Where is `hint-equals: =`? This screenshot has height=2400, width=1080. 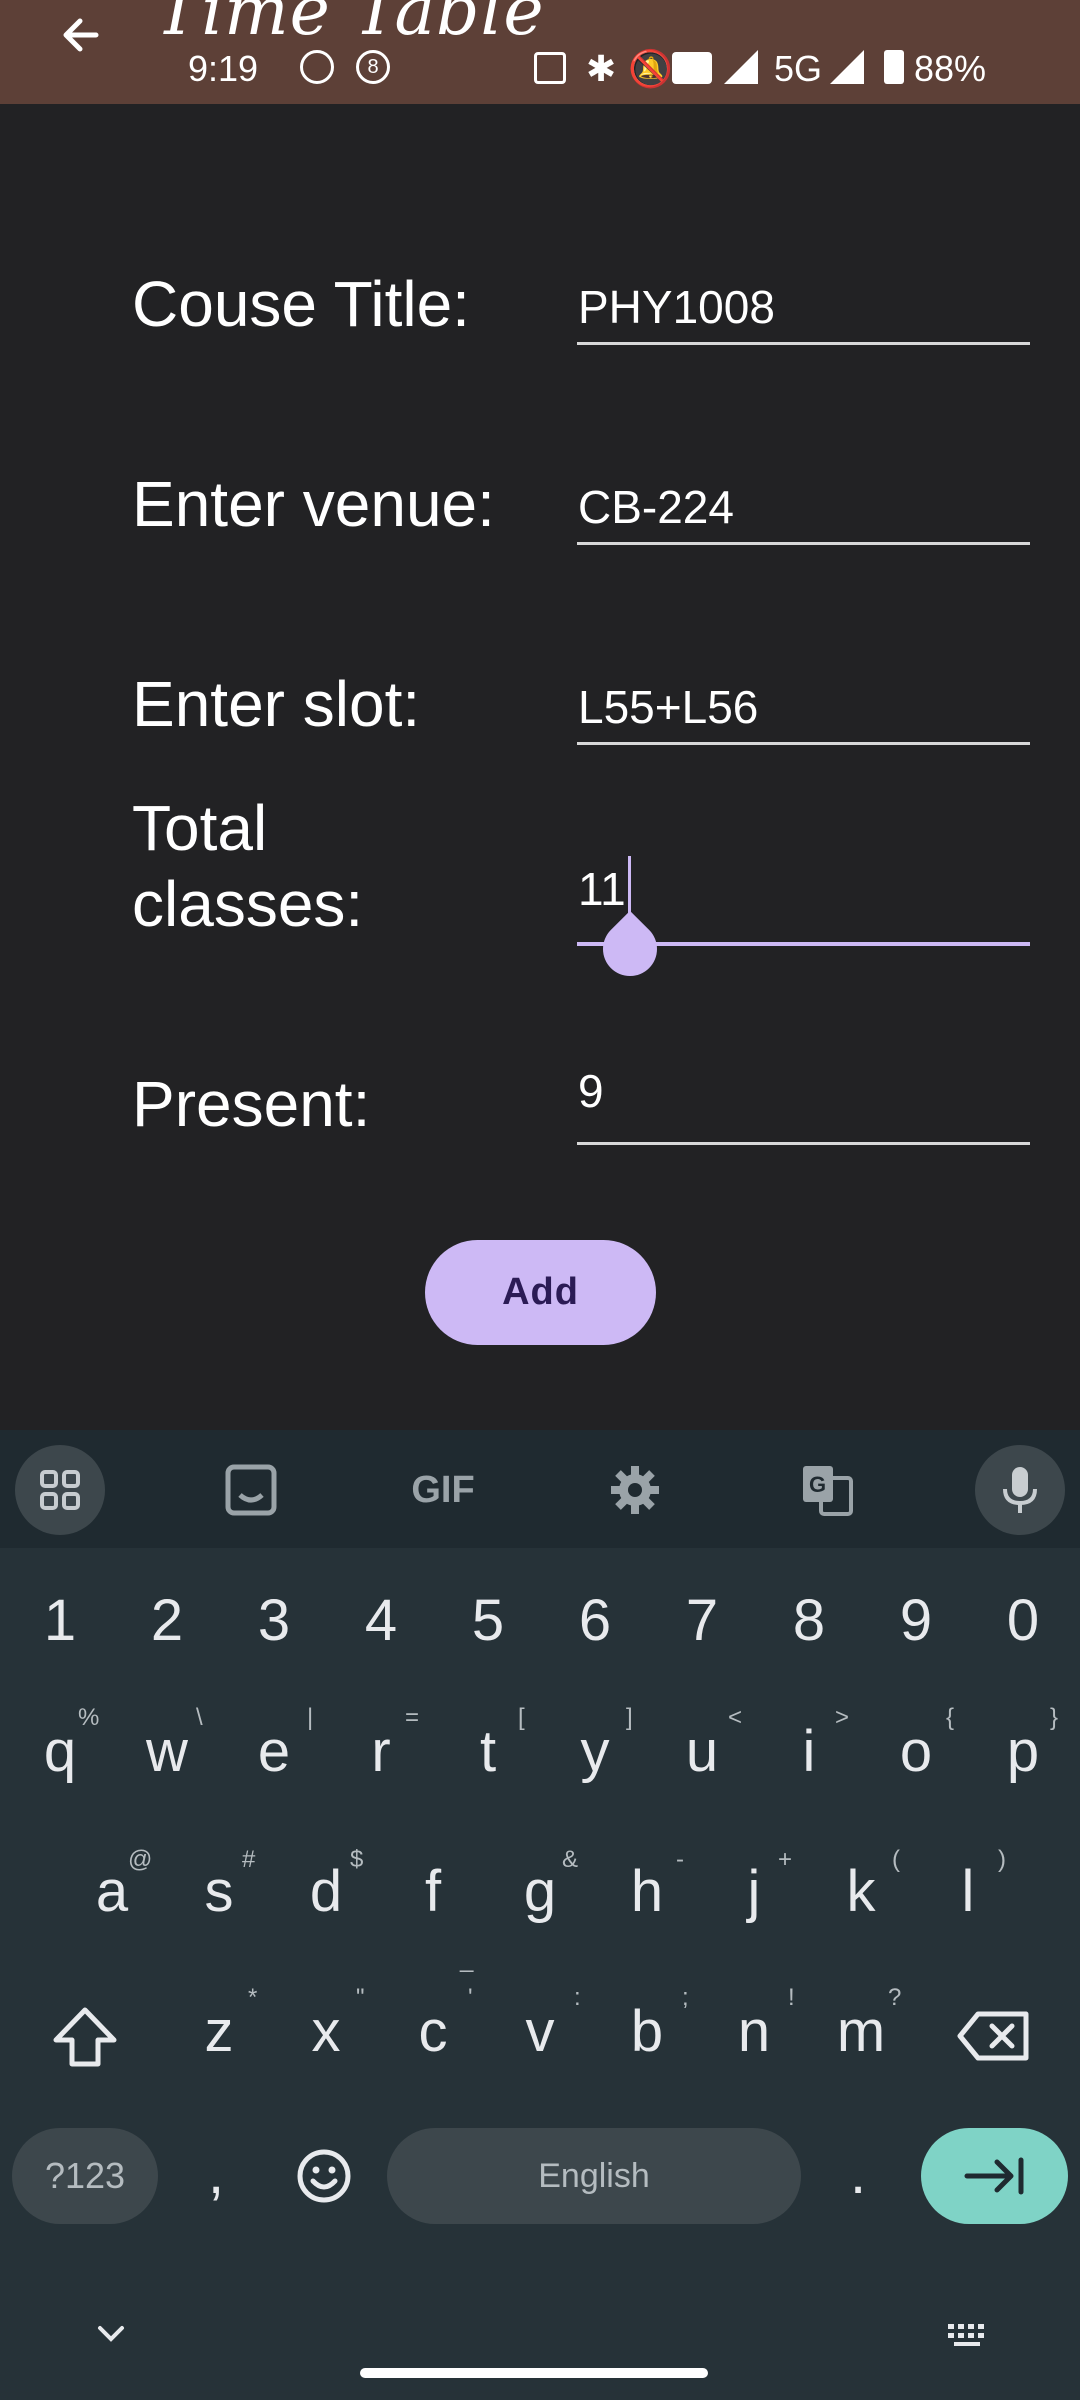 hint-equals: = is located at coordinates (412, 1717).